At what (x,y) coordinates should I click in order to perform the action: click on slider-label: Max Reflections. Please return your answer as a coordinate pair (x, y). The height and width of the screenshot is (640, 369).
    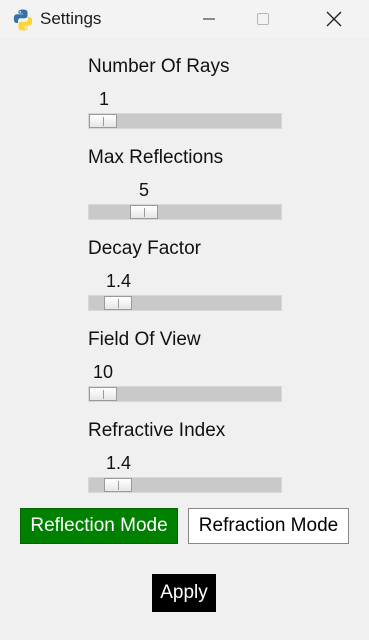
    Looking at the image, I should click on (156, 157).